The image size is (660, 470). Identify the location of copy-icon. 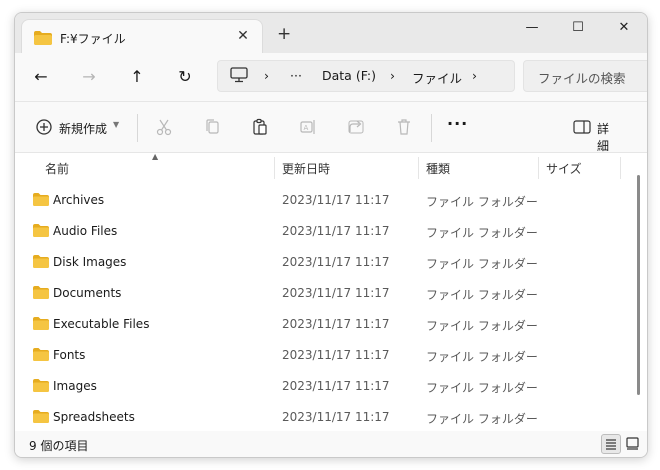
(212, 128).